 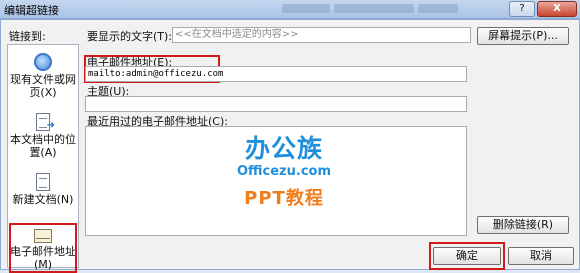 I want to click on new-document-icon, so click(x=43, y=182).